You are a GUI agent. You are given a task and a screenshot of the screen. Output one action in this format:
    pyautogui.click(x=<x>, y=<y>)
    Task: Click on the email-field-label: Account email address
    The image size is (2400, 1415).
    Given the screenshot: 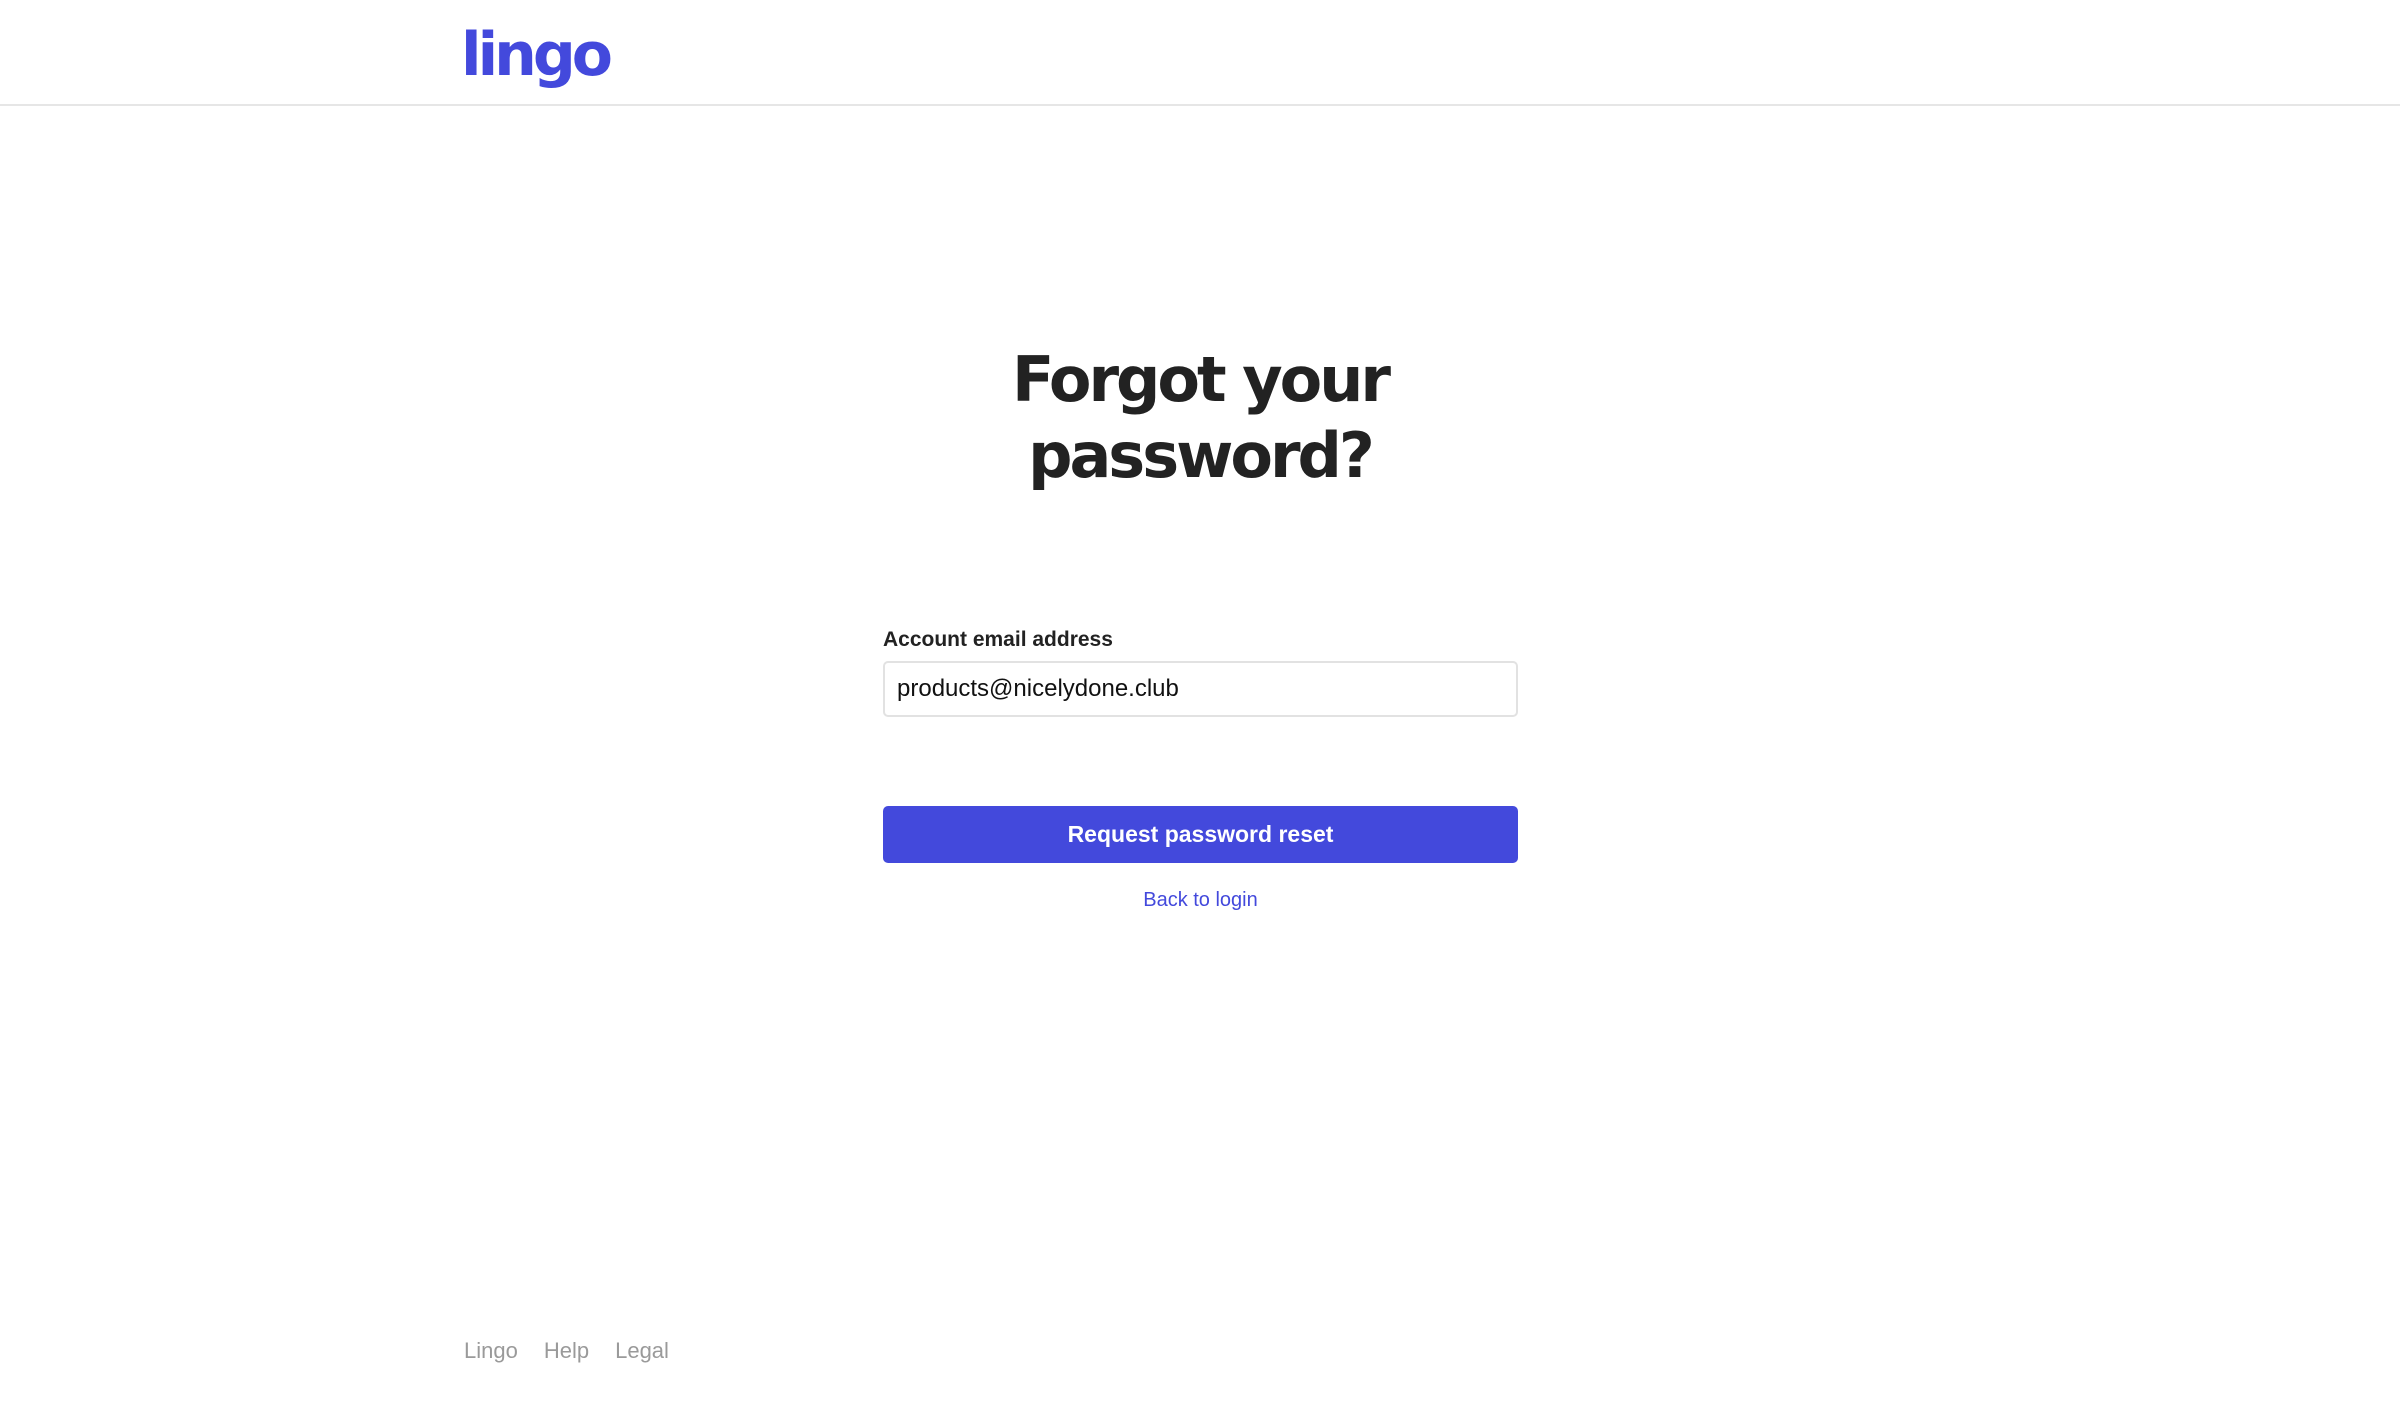 What is the action you would take?
    pyautogui.click(x=998, y=639)
    